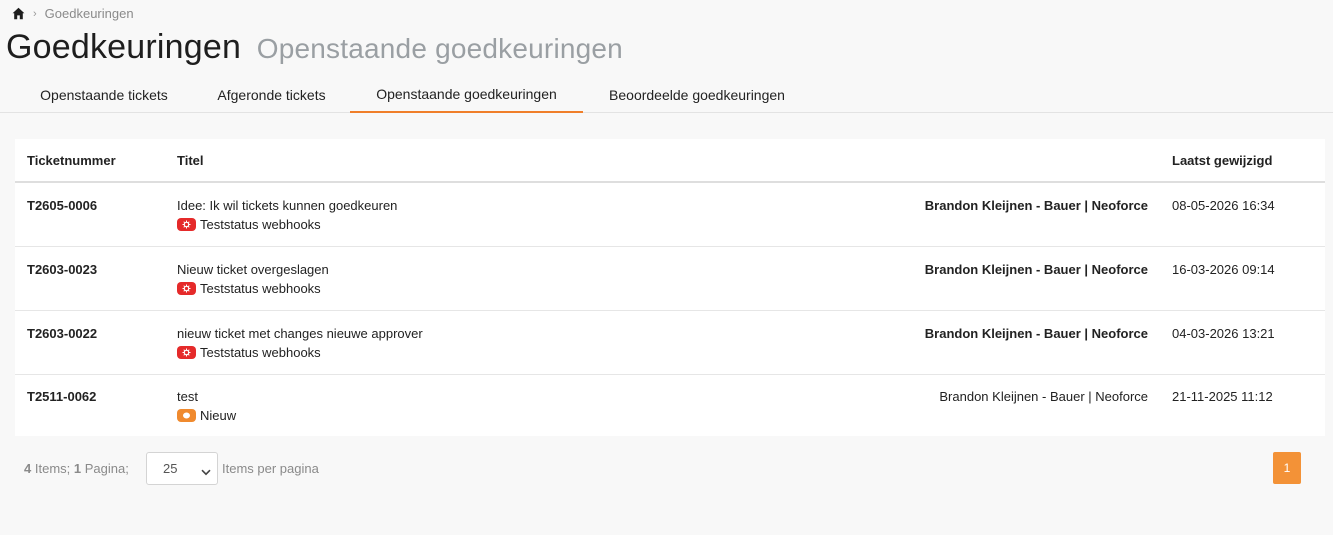 Image resolution: width=1333 pixels, height=535 pixels. I want to click on page-size-select: 25, so click(182, 468).